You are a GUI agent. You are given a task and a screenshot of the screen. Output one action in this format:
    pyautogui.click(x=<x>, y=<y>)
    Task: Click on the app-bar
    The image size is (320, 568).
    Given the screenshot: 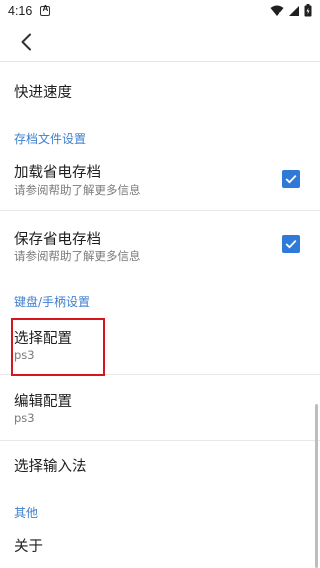 What is the action you would take?
    pyautogui.click(x=160, y=42)
    